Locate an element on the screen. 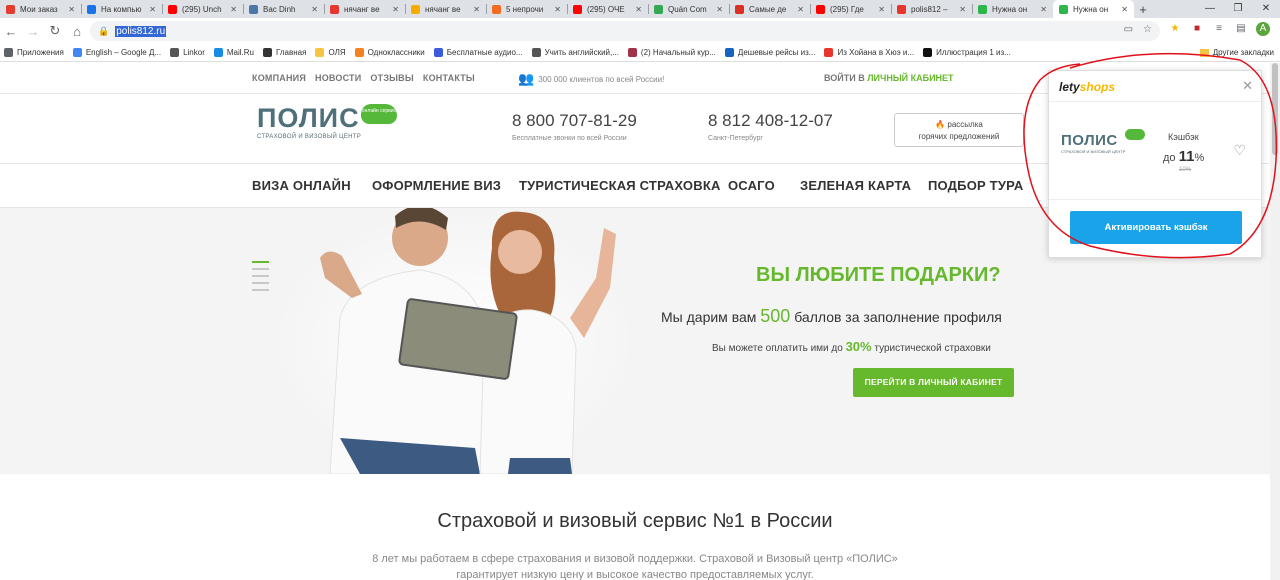 The width and height of the screenshot is (1280, 580). heart-icon: ♡ is located at coordinates (1239, 150).